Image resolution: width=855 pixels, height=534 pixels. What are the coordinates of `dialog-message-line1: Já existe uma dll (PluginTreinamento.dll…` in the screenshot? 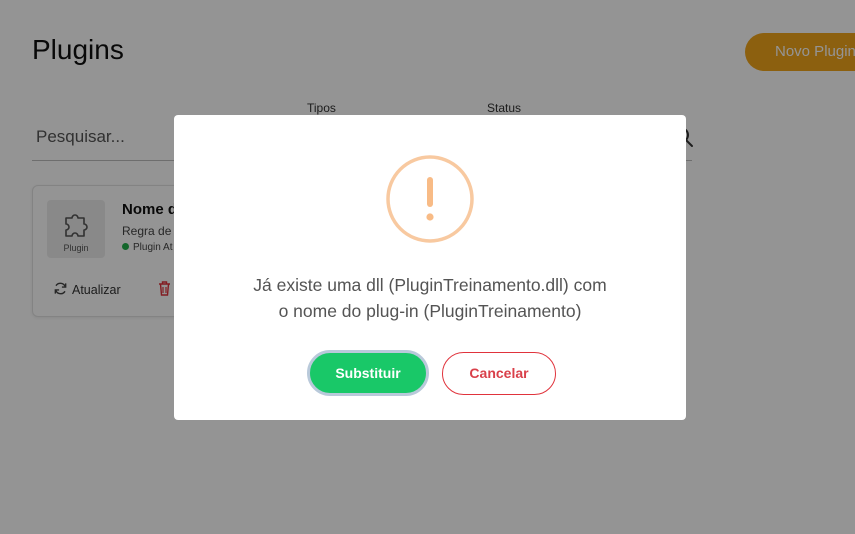 It's located at (430, 285).